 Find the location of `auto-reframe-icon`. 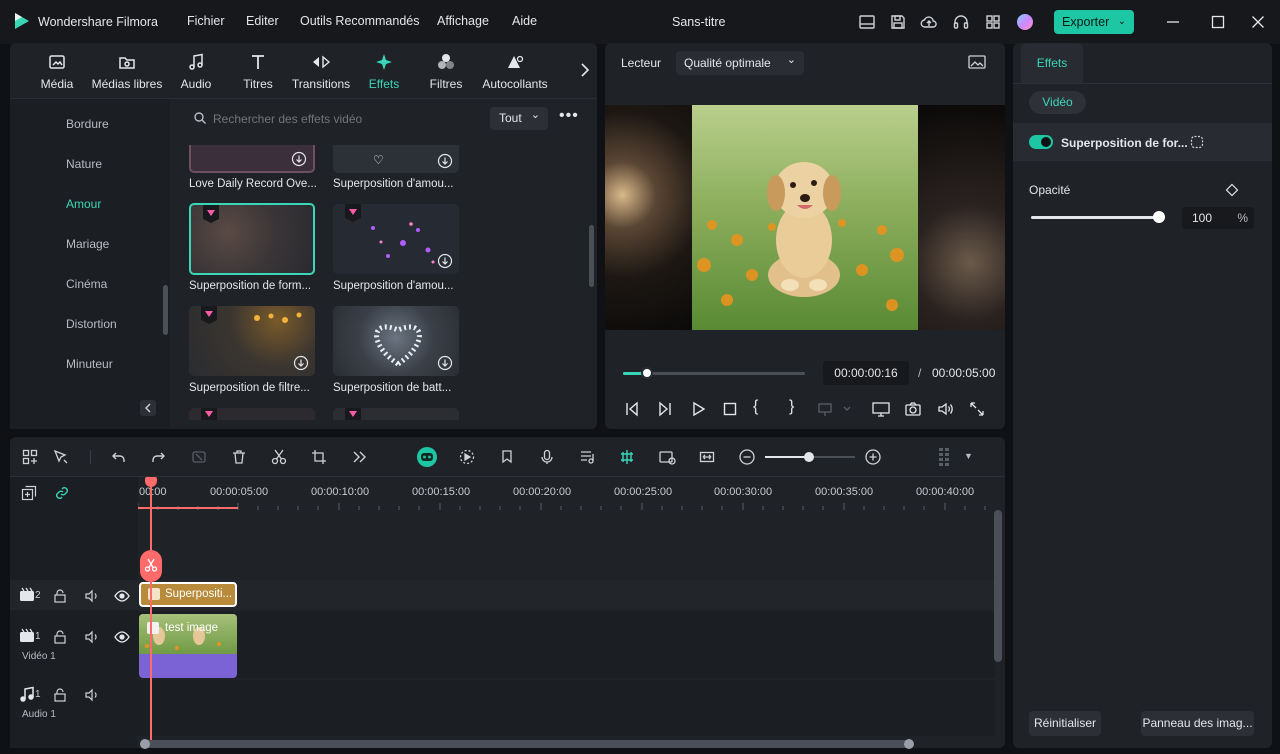

auto-reframe-icon is located at coordinates (467, 457).